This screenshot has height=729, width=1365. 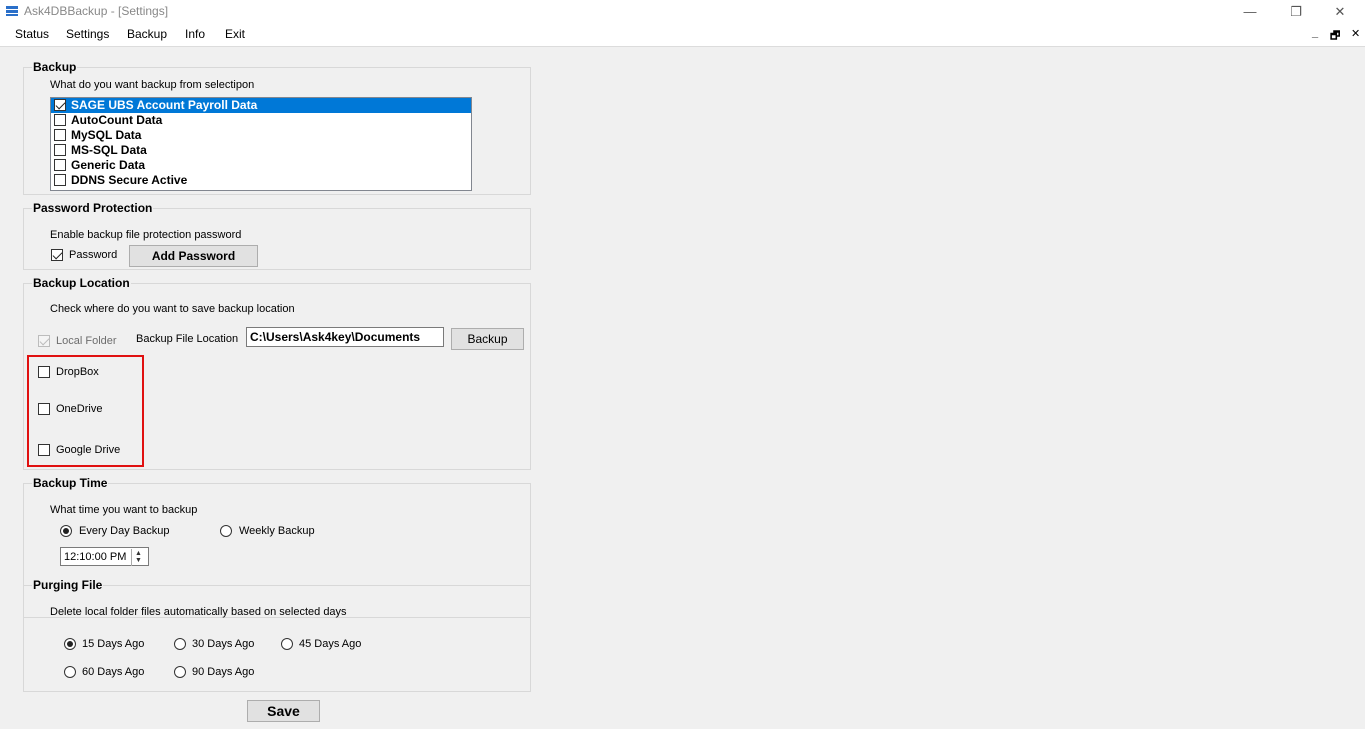 What do you see at coordinates (109, 150) in the screenshot?
I see `list-item-label: MS-SQL Data` at bounding box center [109, 150].